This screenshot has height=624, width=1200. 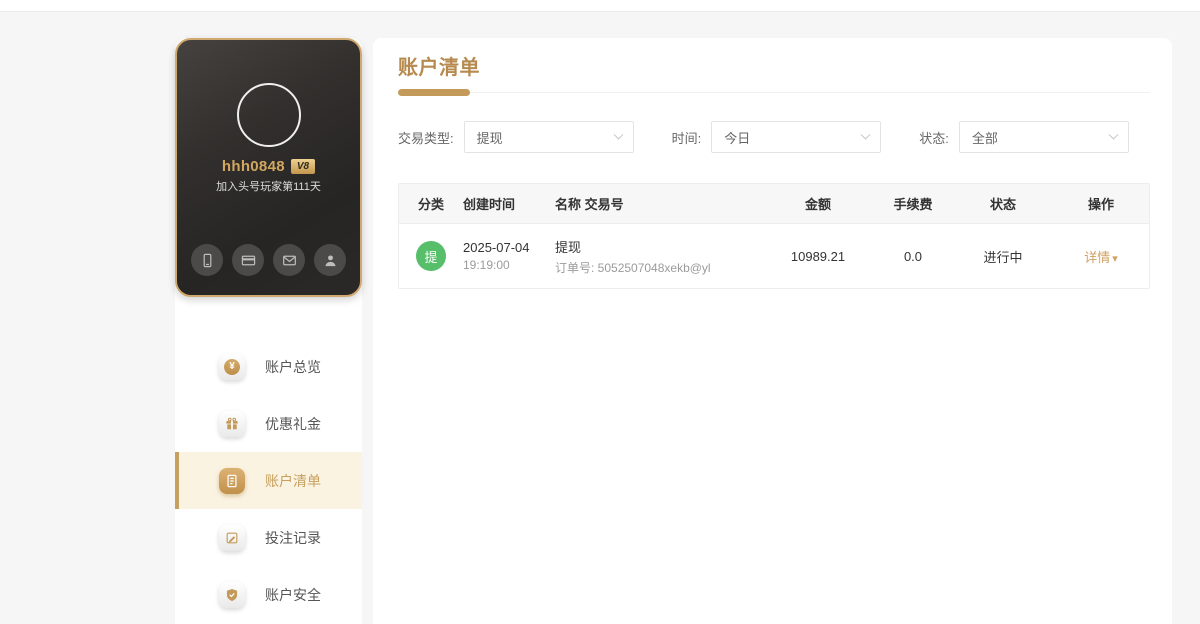 I want to click on cell-name-txid: 提现 订单号: 5052507048xekb@yl, so click(x=659, y=256).